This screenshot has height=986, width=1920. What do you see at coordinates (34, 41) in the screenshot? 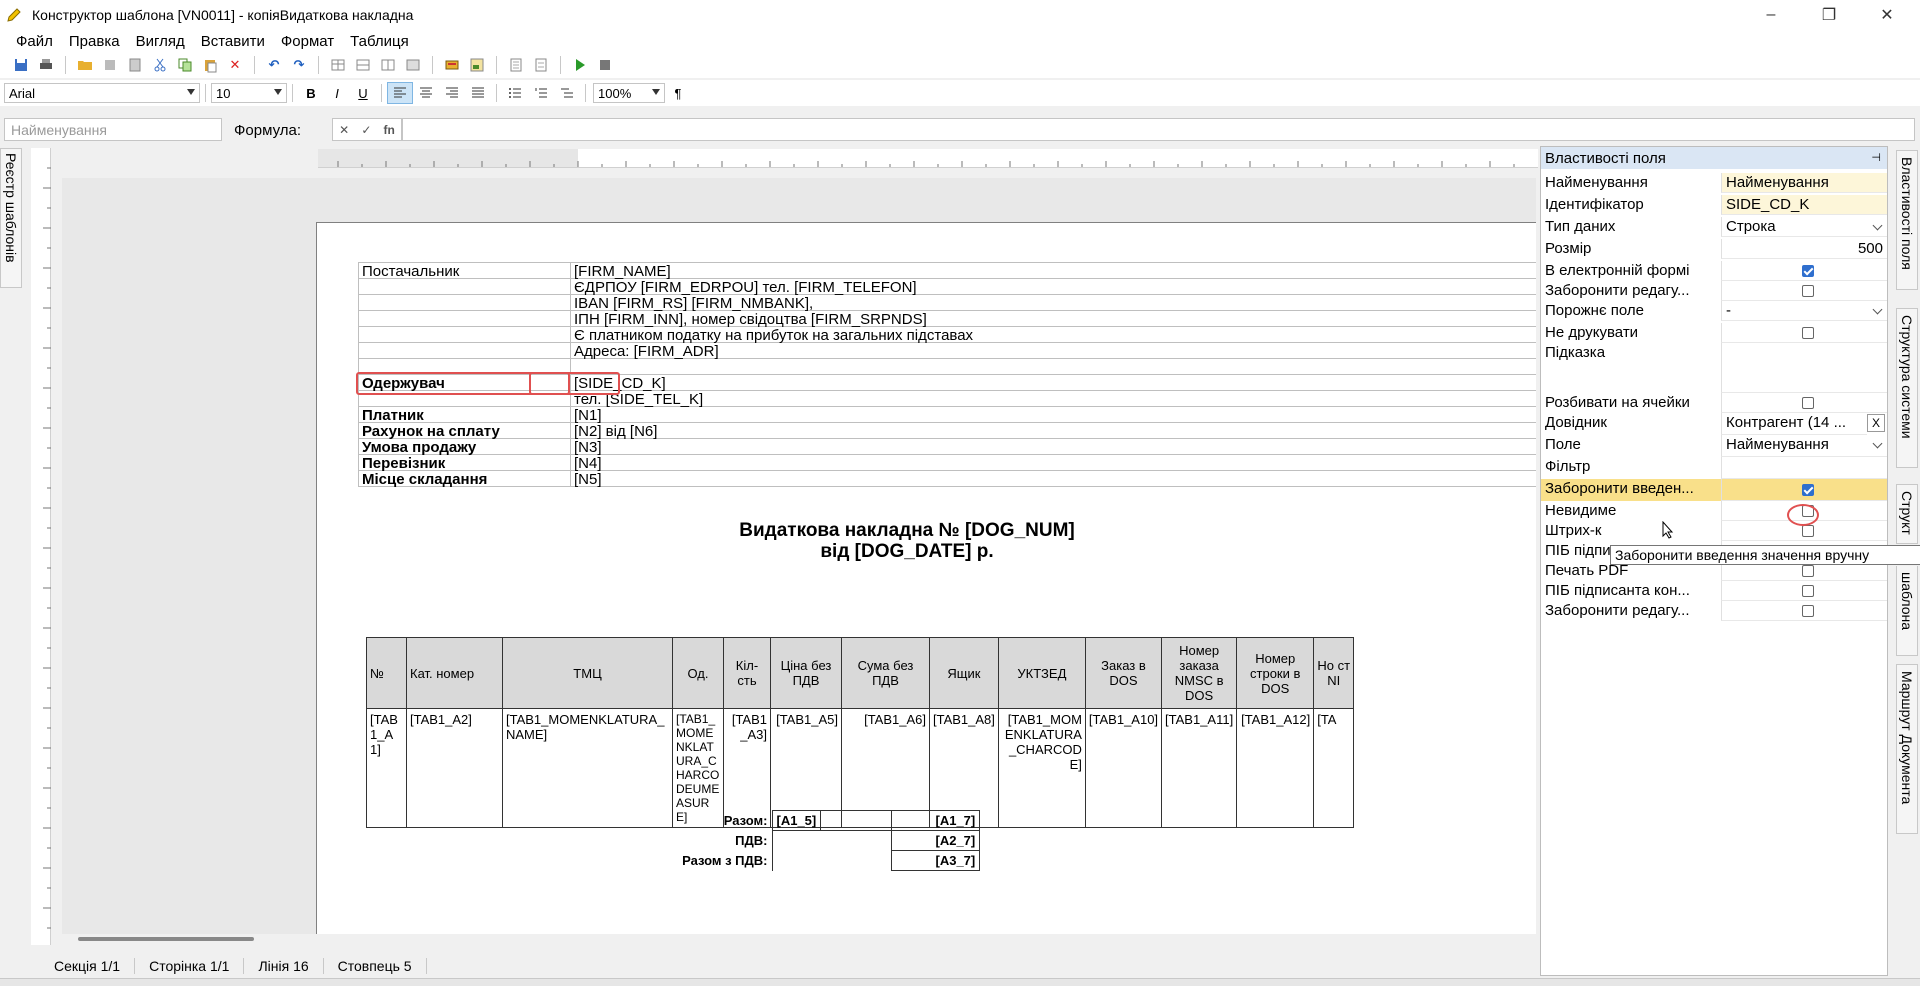
I see `menu-file: Файл` at bounding box center [34, 41].